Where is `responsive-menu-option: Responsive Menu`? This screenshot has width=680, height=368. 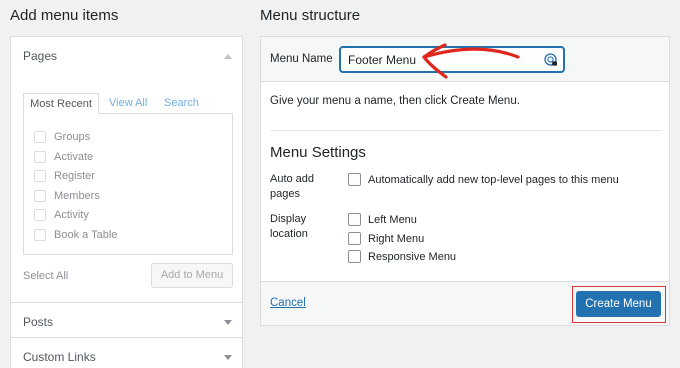 responsive-menu-option: Responsive Menu is located at coordinates (402, 256).